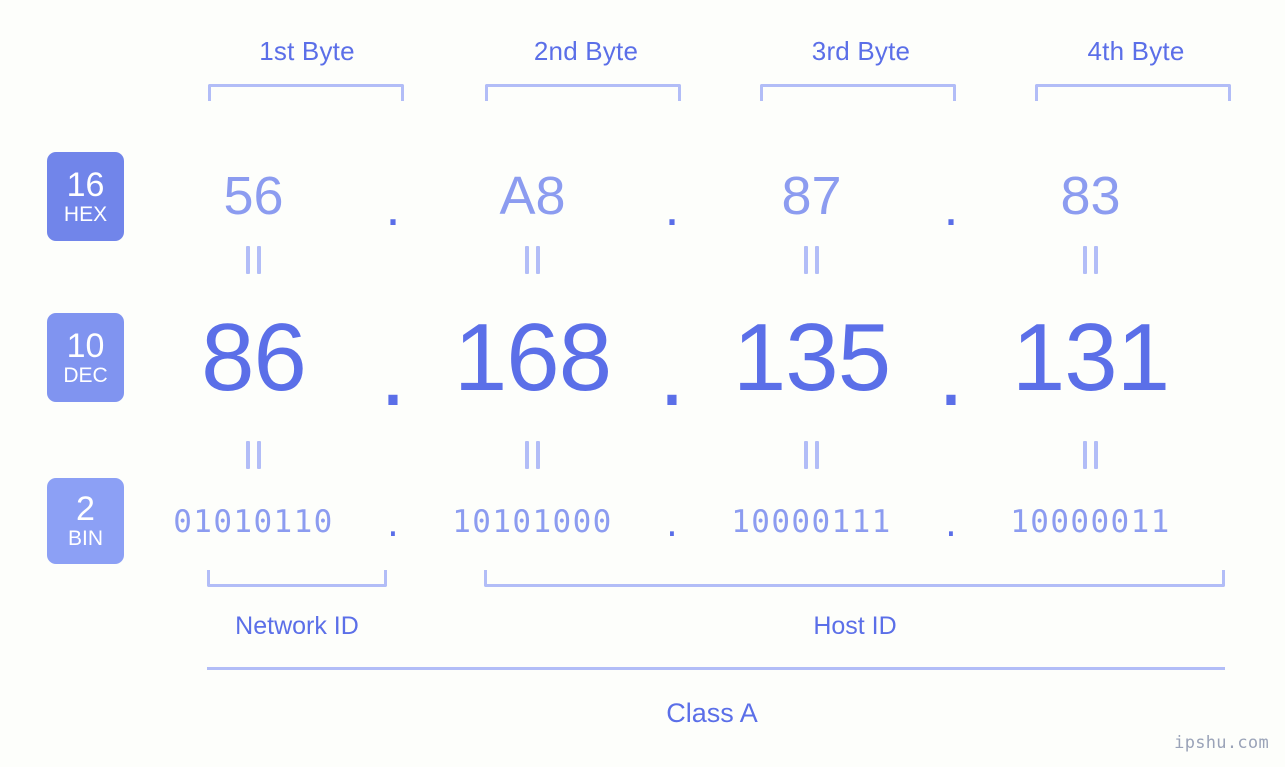 This screenshot has height=767, width=1285. I want to click on hex-byte-4: 83, so click(1090, 196).